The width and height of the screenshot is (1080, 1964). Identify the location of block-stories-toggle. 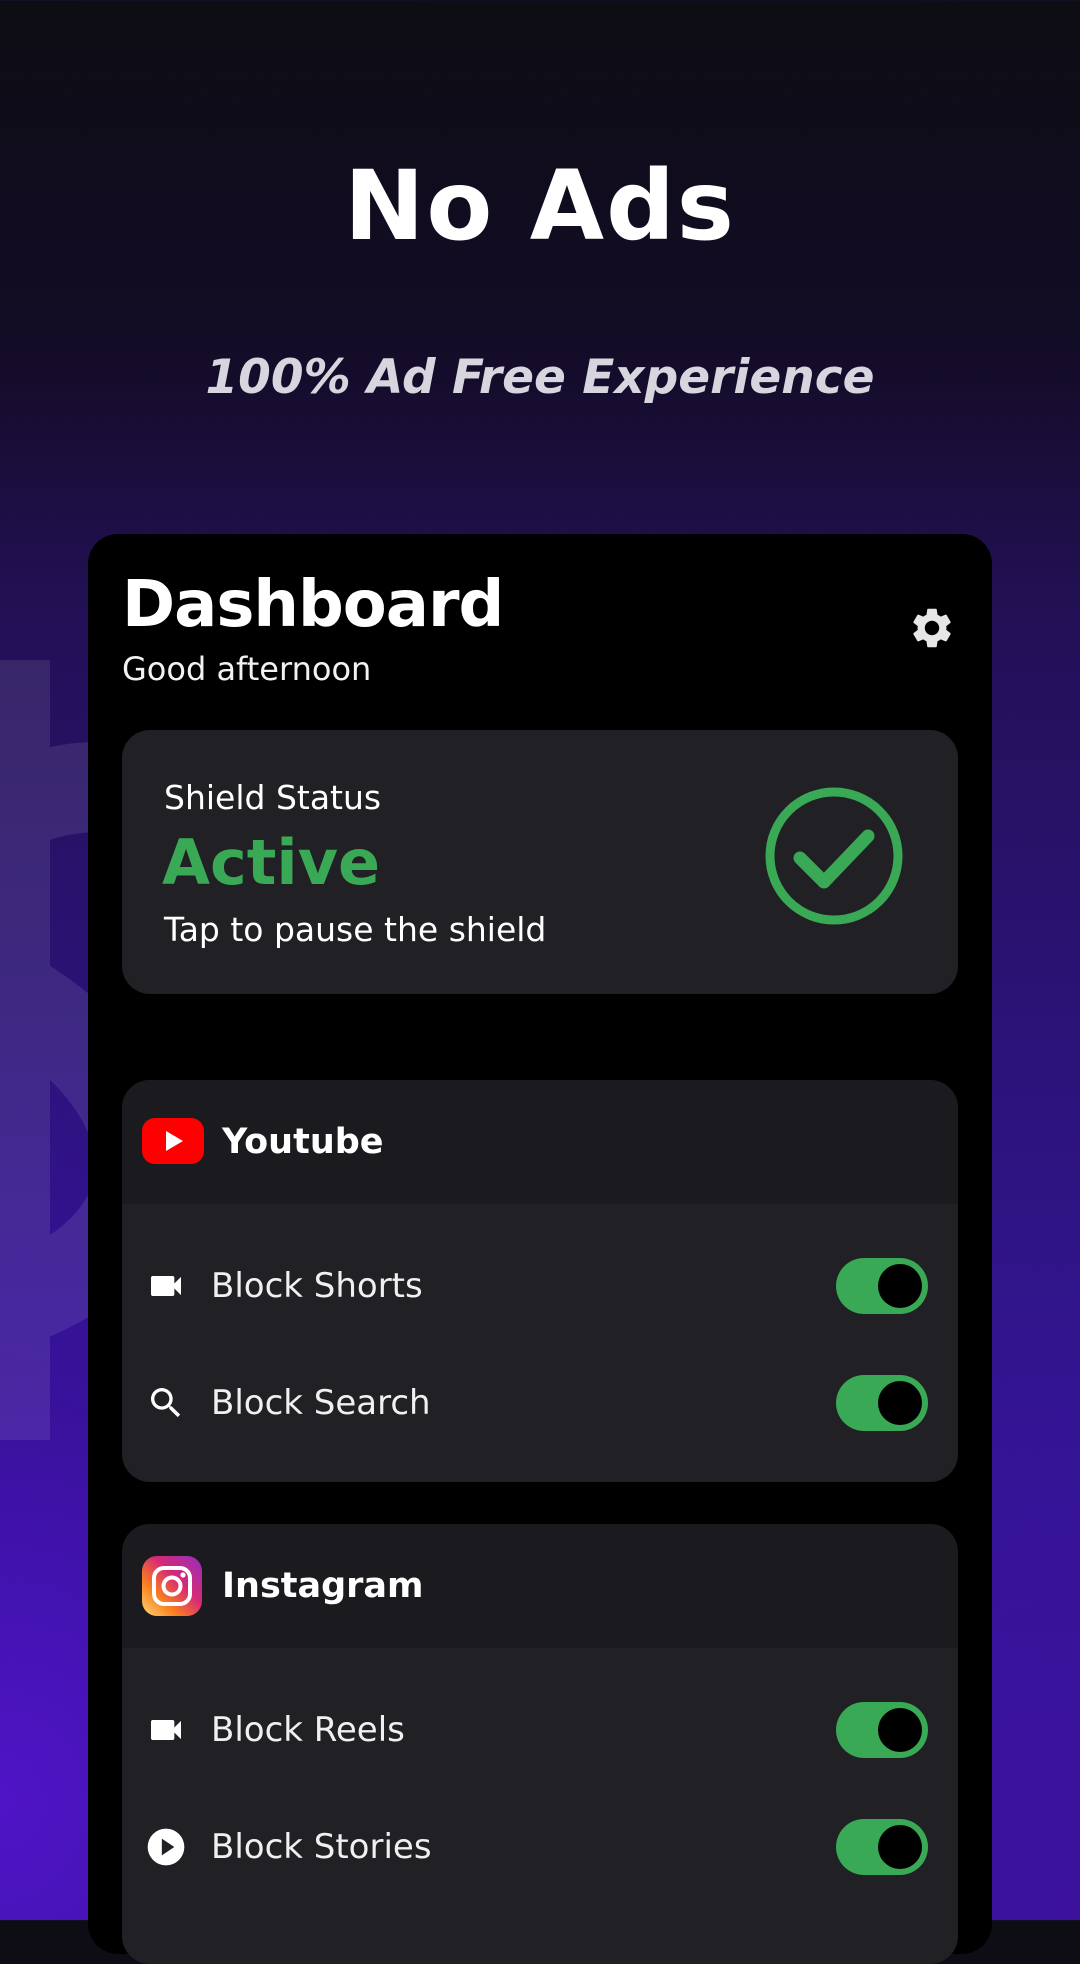
(882, 1847).